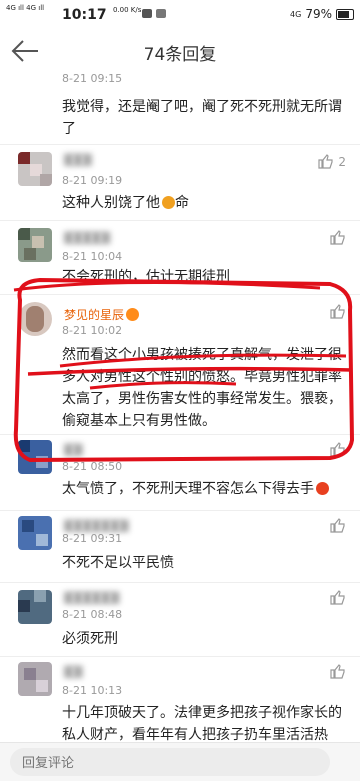 This screenshot has width=360, height=781. Describe the element at coordinates (170, 762) in the screenshot. I see `reply-input` at that location.